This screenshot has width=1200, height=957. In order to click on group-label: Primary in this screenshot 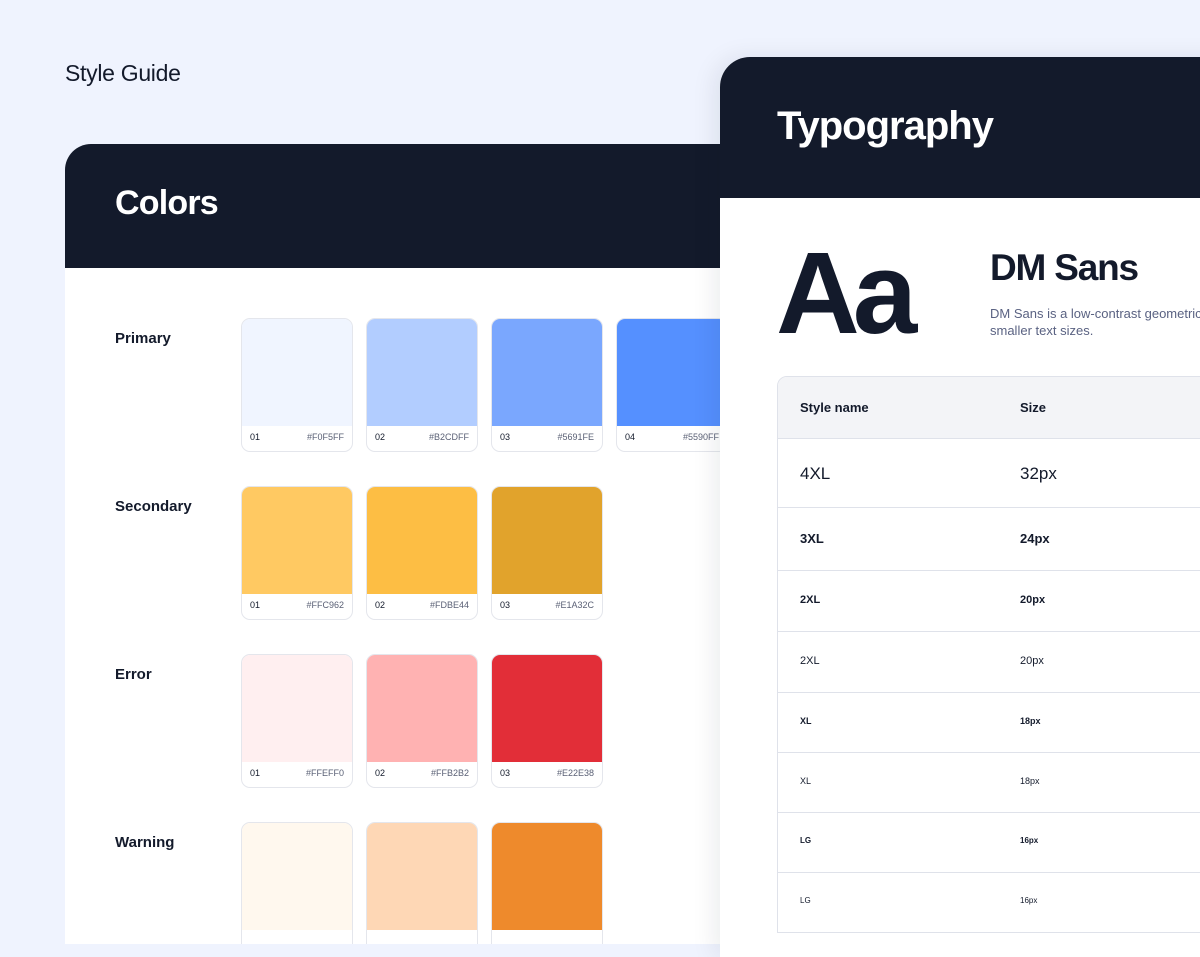, I will do `click(143, 338)`.